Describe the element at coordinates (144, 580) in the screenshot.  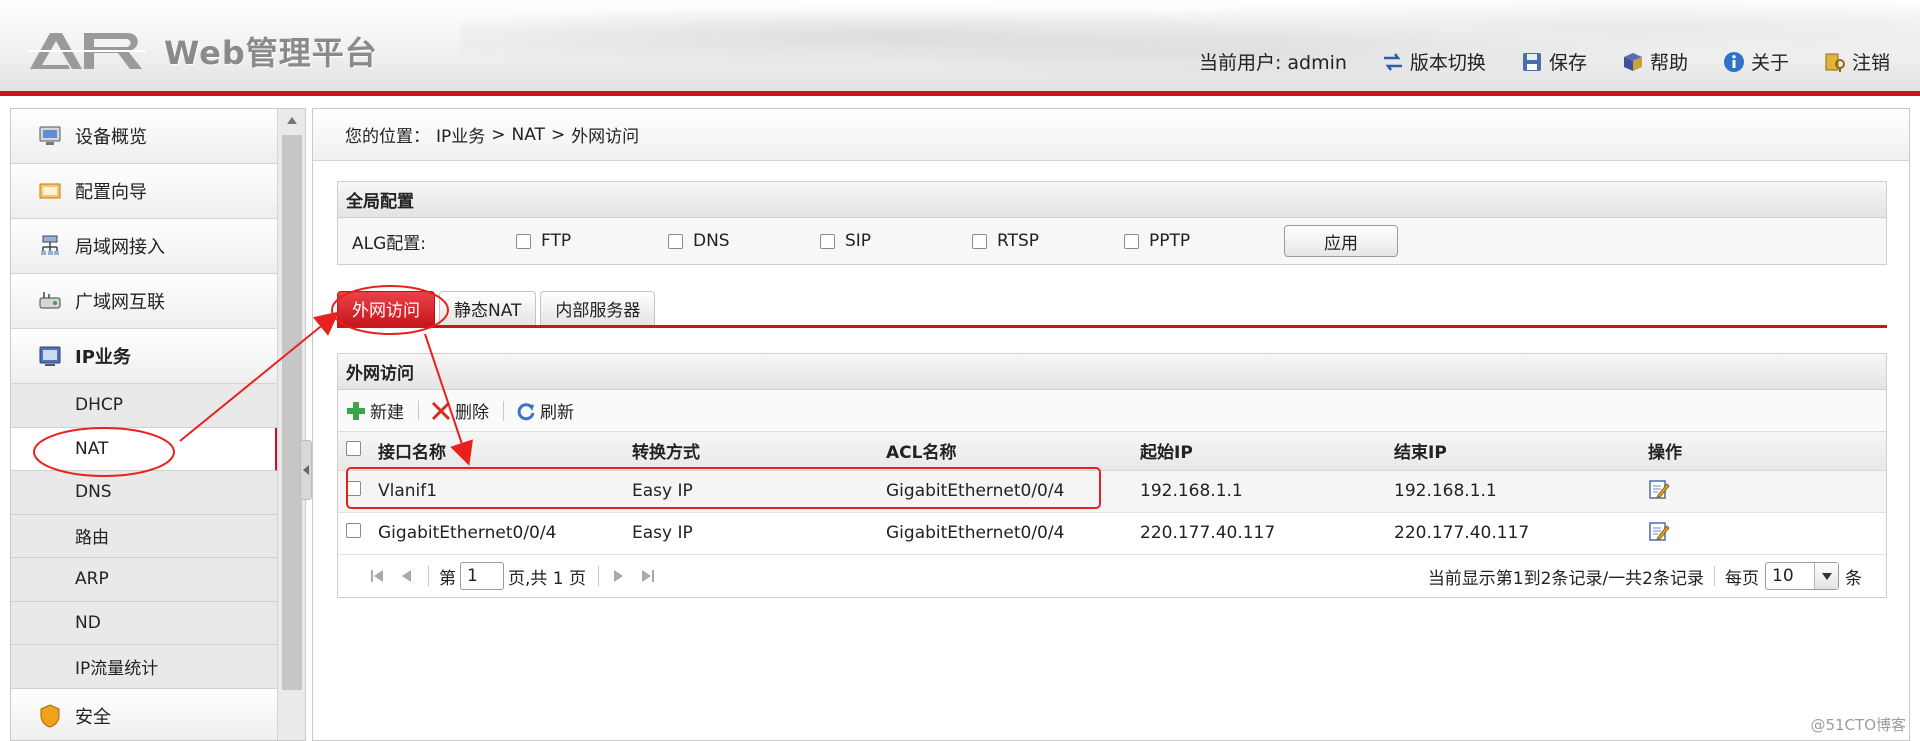
I see `sidebar-subitem-arp: ARP` at that location.